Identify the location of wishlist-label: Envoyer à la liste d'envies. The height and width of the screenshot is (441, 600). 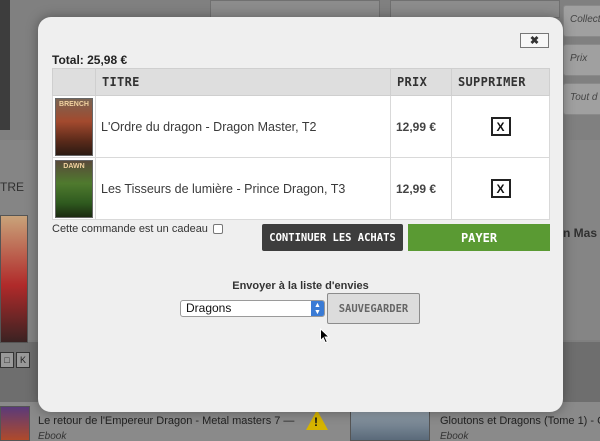
(300, 286).